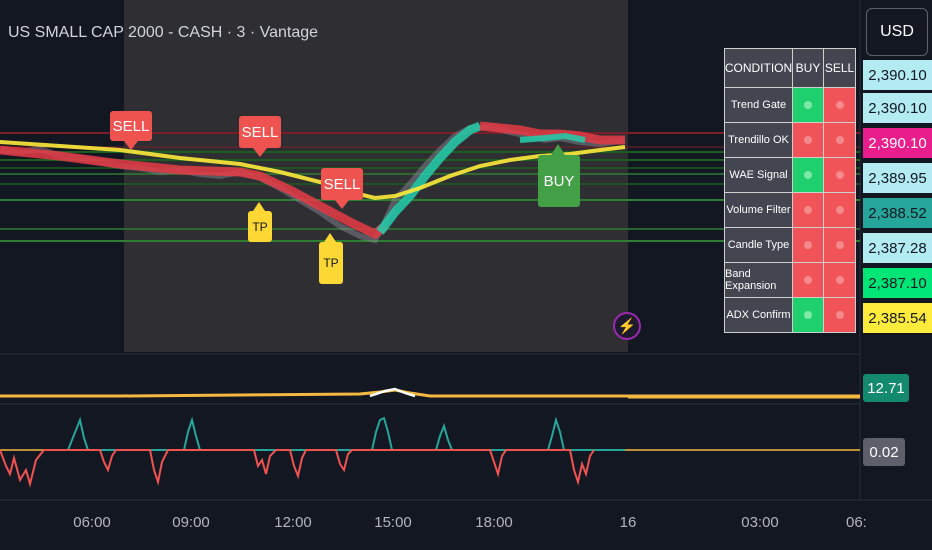 The image size is (932, 550). I want to click on table-row: Band Expansion, so click(790, 279).